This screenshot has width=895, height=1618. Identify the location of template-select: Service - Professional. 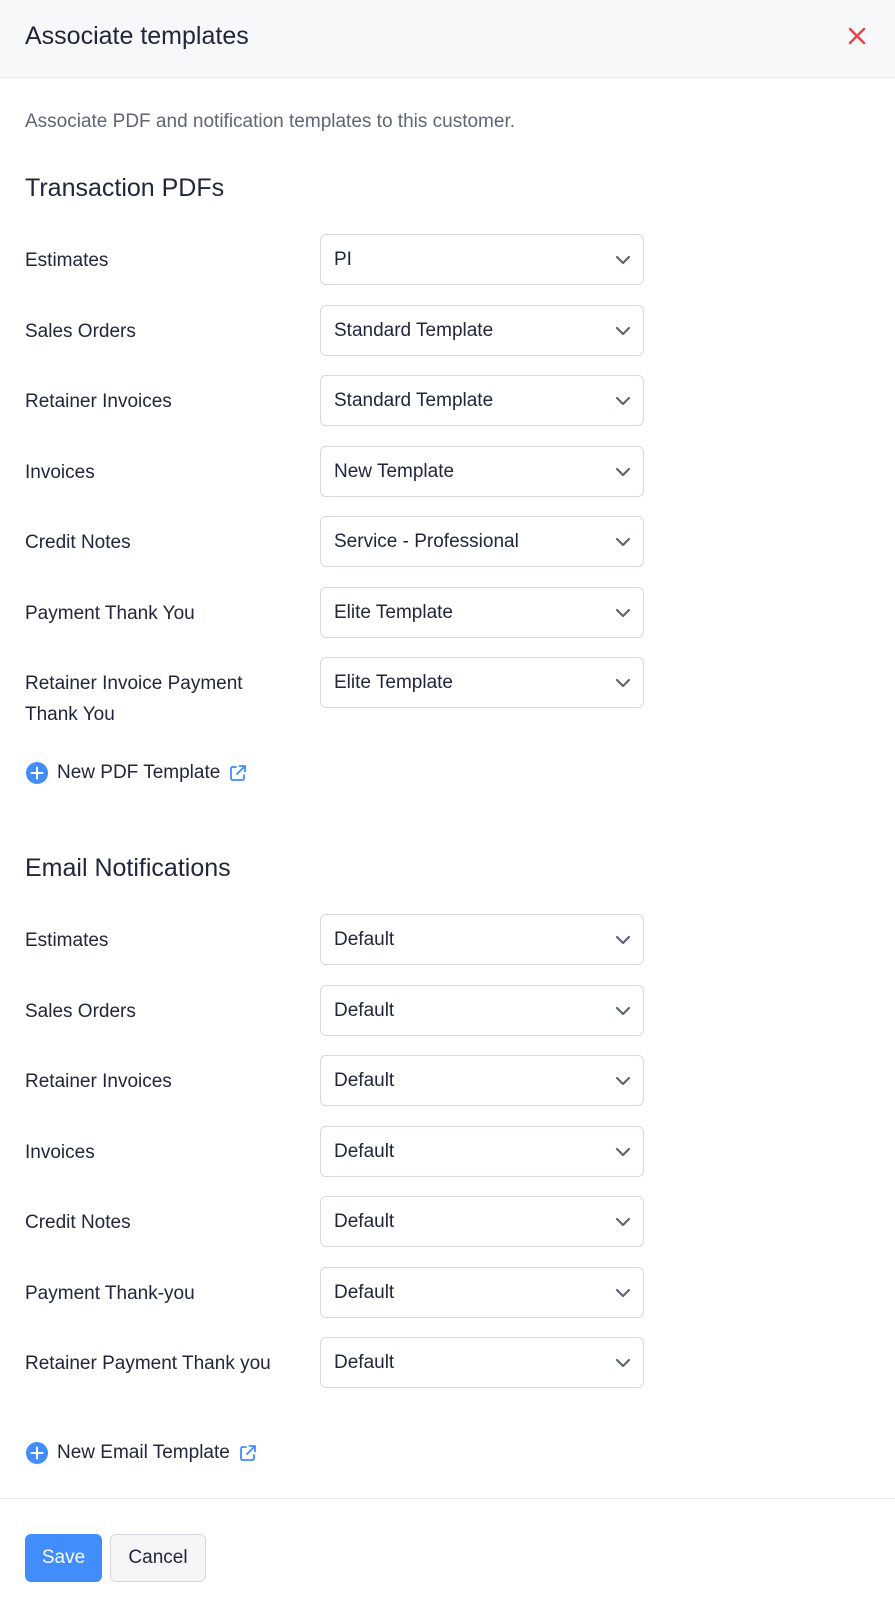
(482, 541).